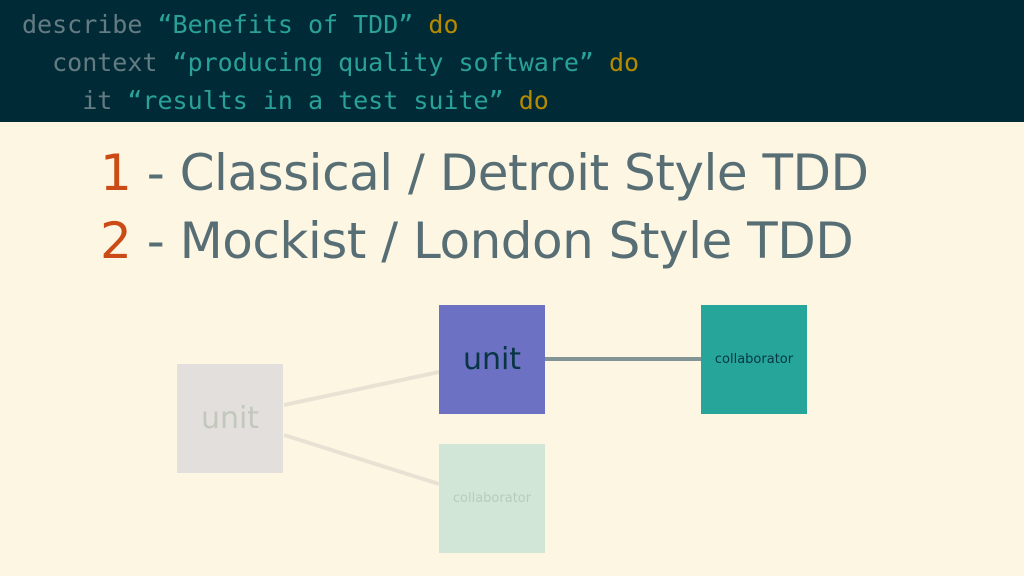  I want to click on ghost-link-unit, so click(361, 388).